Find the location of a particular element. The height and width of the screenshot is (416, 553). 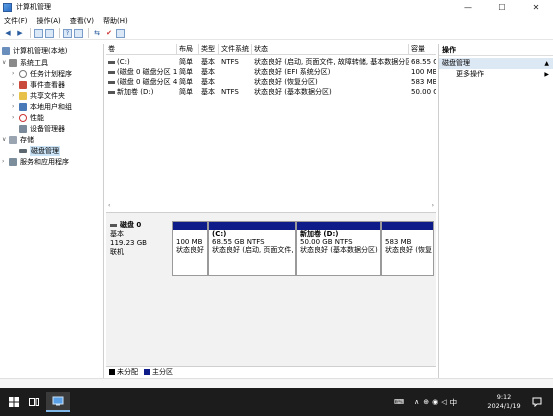

tree-node-system-tools: ∨ 系统工具 is located at coordinates (25, 62).